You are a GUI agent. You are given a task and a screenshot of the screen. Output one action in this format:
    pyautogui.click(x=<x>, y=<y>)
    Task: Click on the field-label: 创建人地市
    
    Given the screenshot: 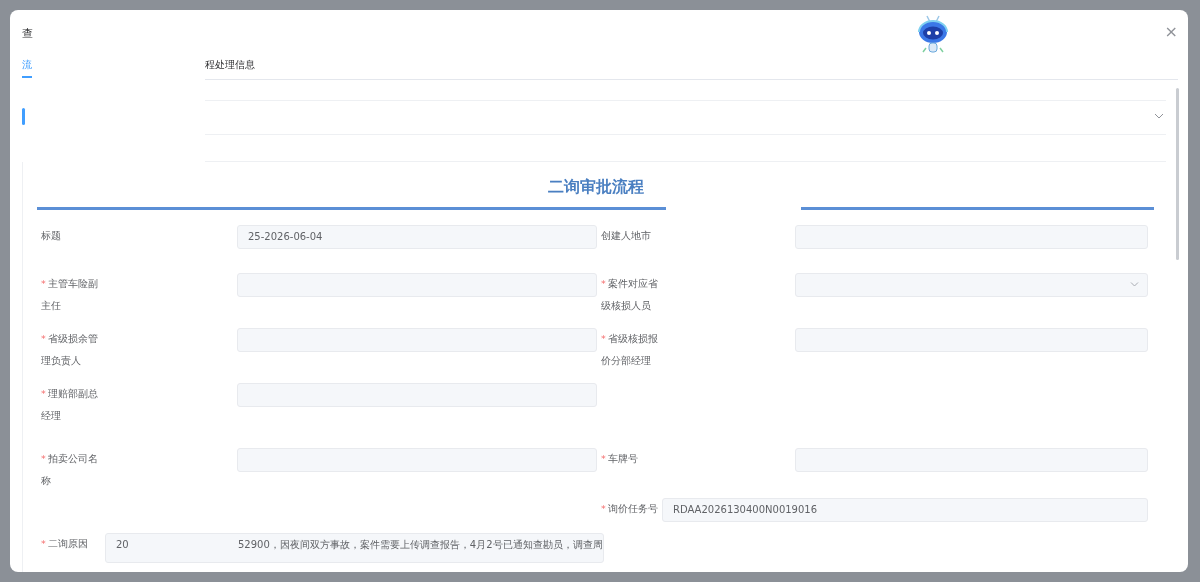 What is the action you would take?
    pyautogui.click(x=626, y=236)
    